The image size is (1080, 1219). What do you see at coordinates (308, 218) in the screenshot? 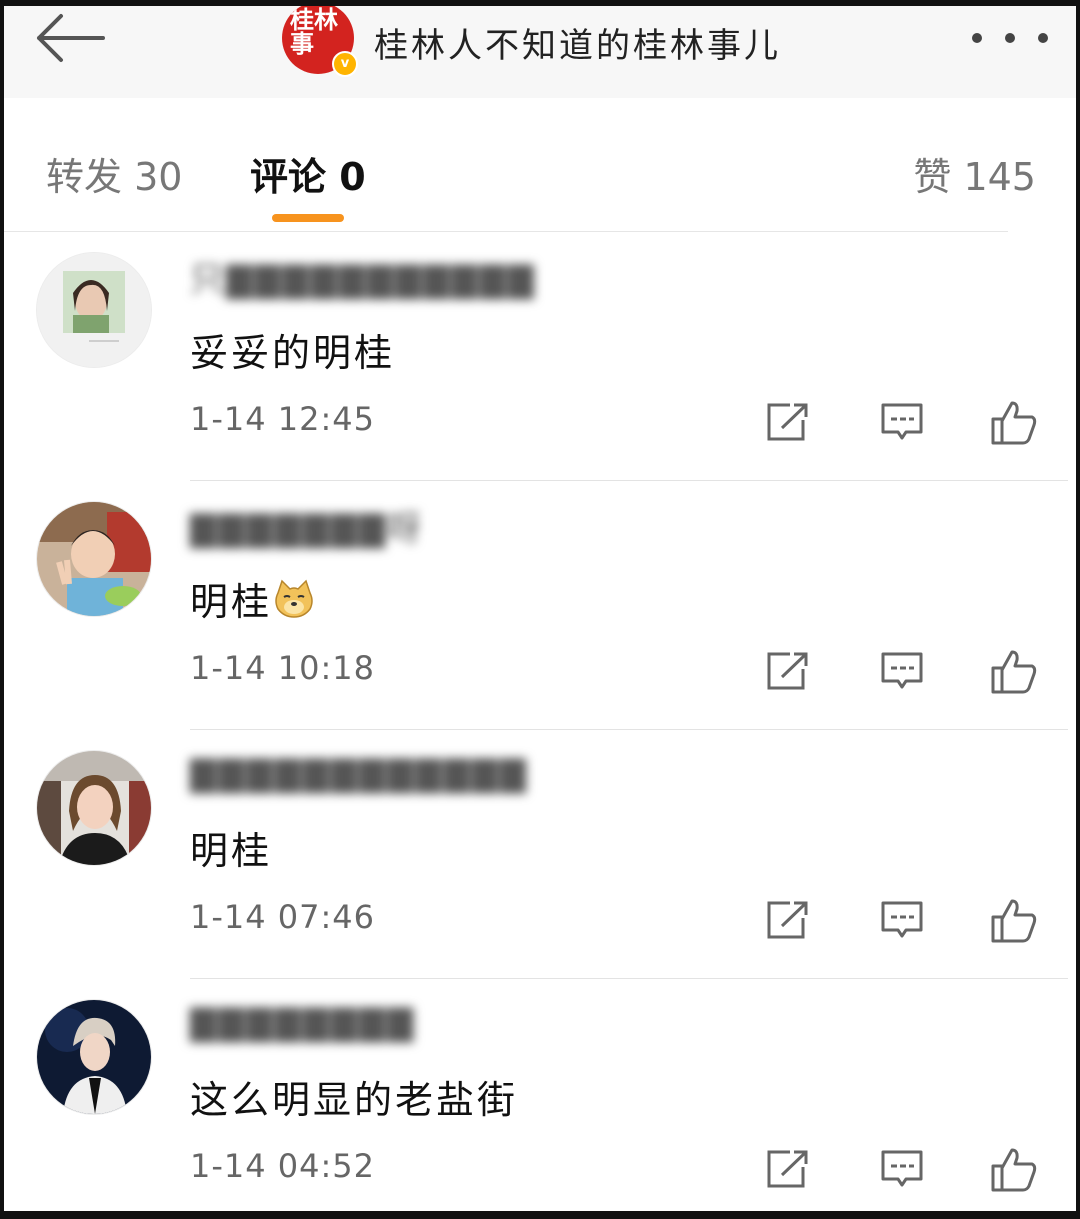
I see `active-tab-indicator` at bounding box center [308, 218].